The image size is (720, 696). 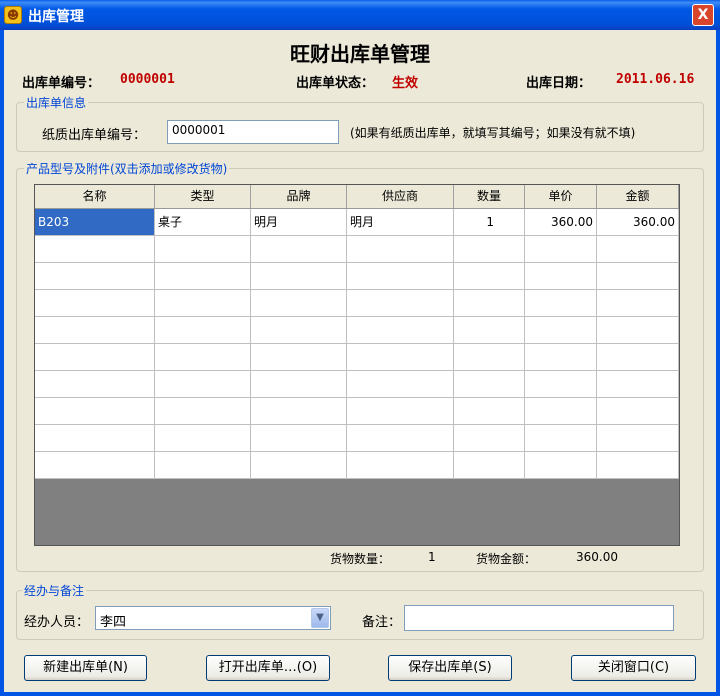 What do you see at coordinates (493, 133) in the screenshot?
I see `paper-no-hint: (如果有纸质出库单，就填写其编号；如果没有就不填)` at bounding box center [493, 133].